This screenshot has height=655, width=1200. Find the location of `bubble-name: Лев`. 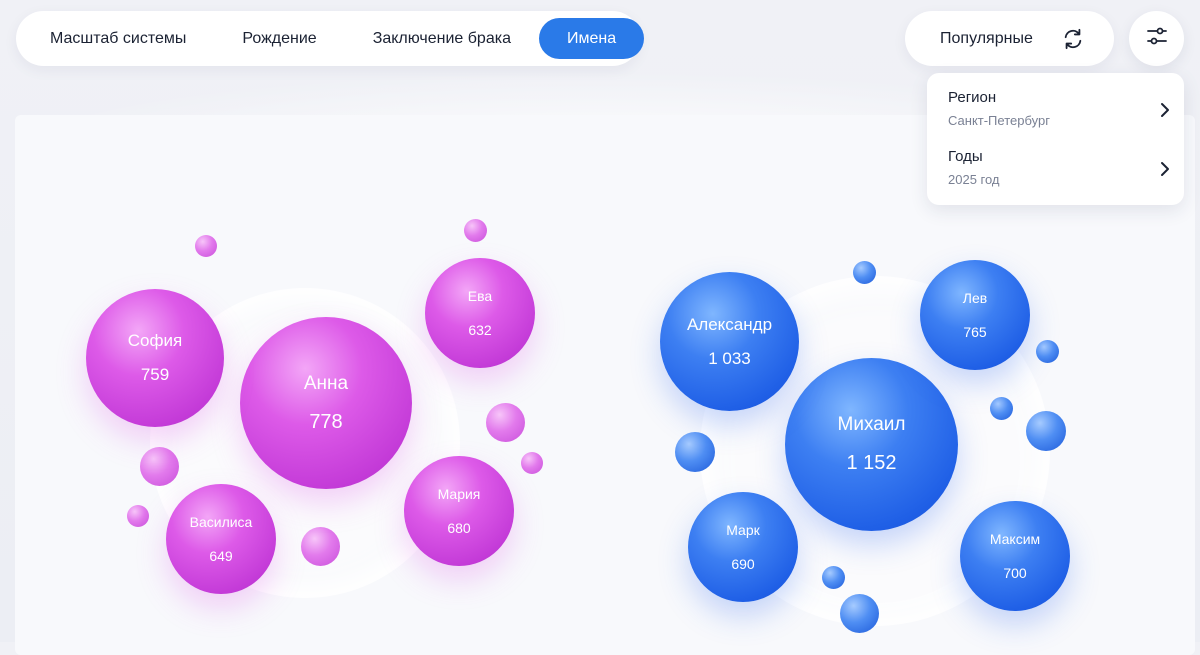

bubble-name: Лев is located at coordinates (975, 298).